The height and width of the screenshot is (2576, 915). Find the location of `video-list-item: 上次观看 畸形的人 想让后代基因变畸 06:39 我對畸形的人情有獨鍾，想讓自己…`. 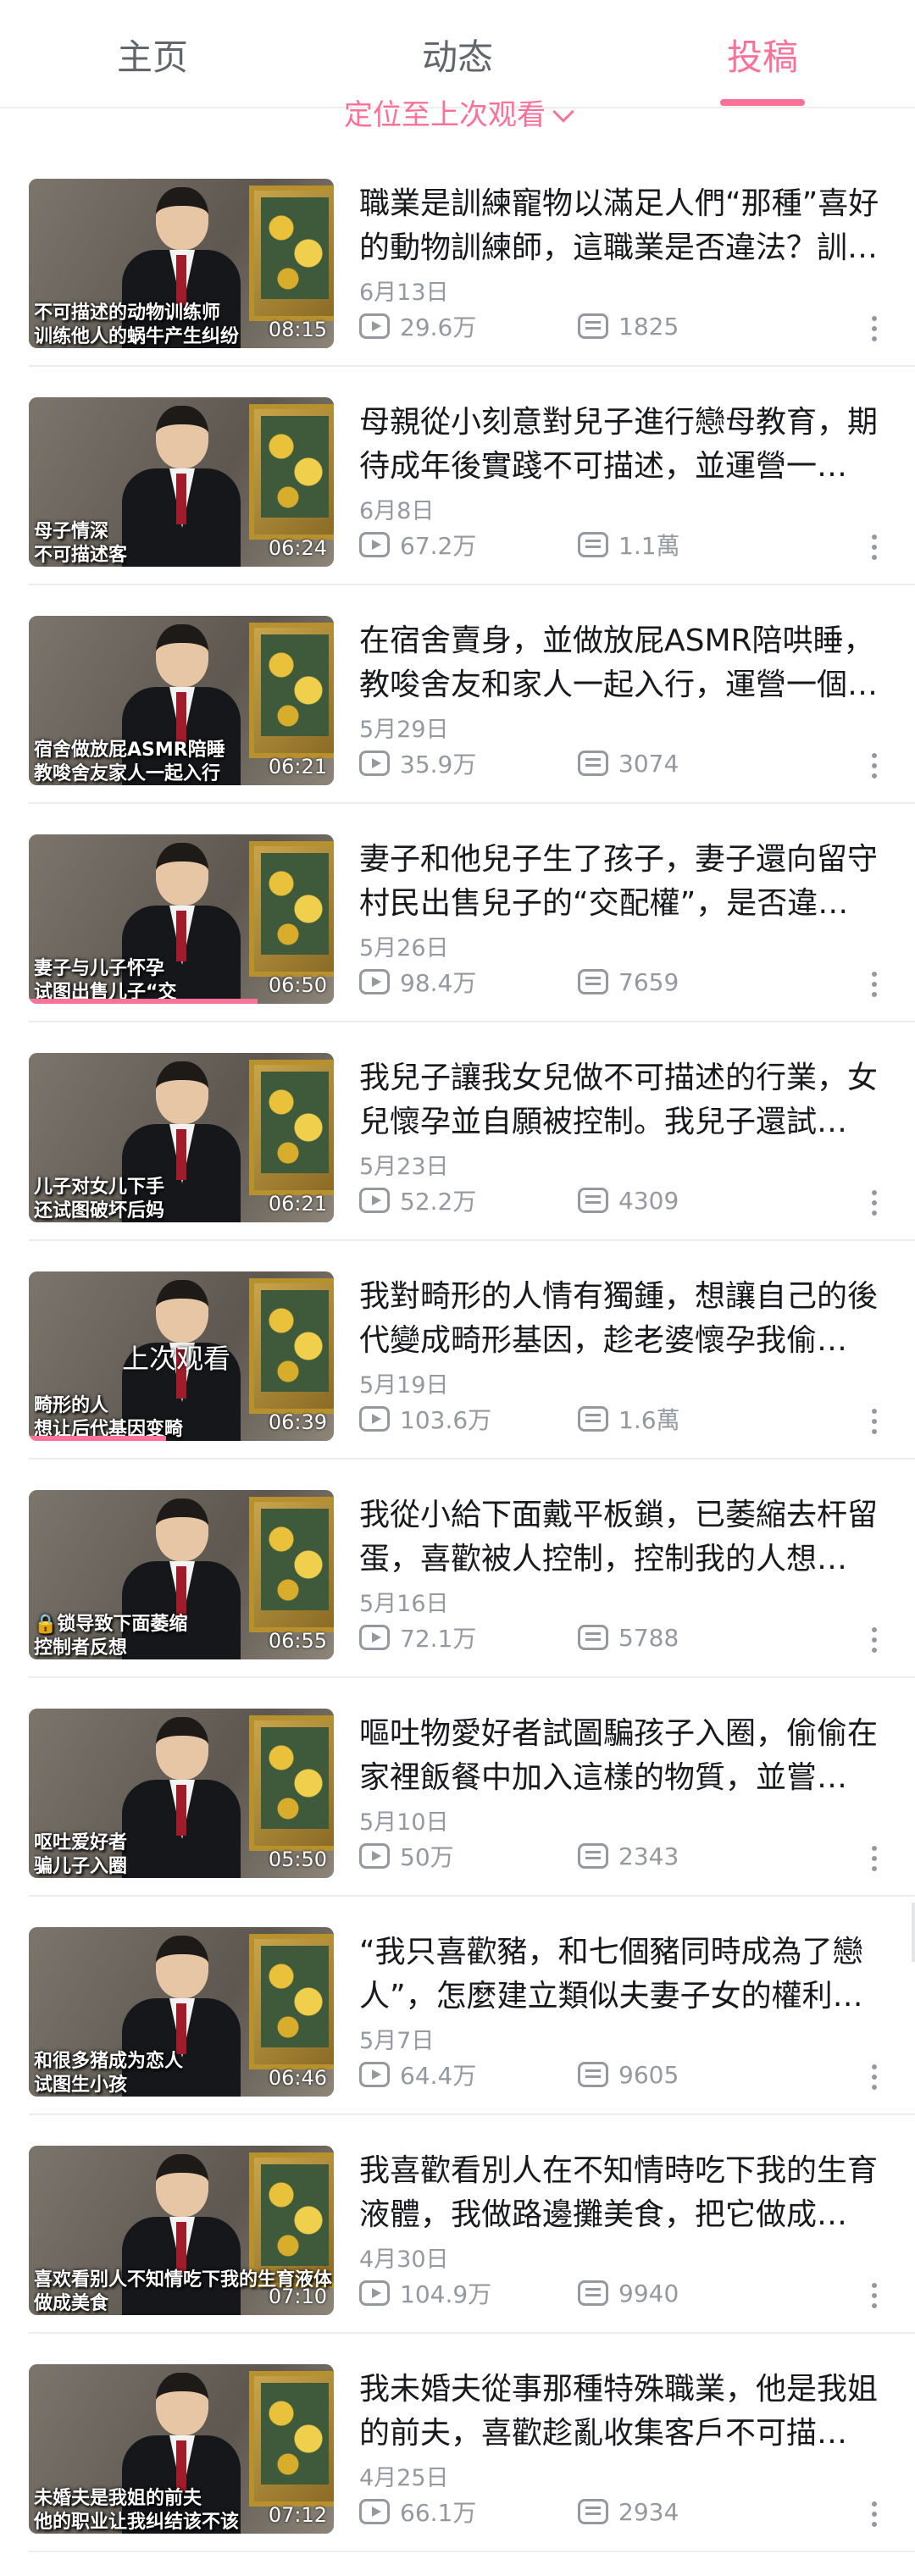

video-list-item: 上次观看 畸形的人 想让后代基因变畸 06:39 我對畸形的人情有獨鍾，想讓自己… is located at coordinates (457, 1350).